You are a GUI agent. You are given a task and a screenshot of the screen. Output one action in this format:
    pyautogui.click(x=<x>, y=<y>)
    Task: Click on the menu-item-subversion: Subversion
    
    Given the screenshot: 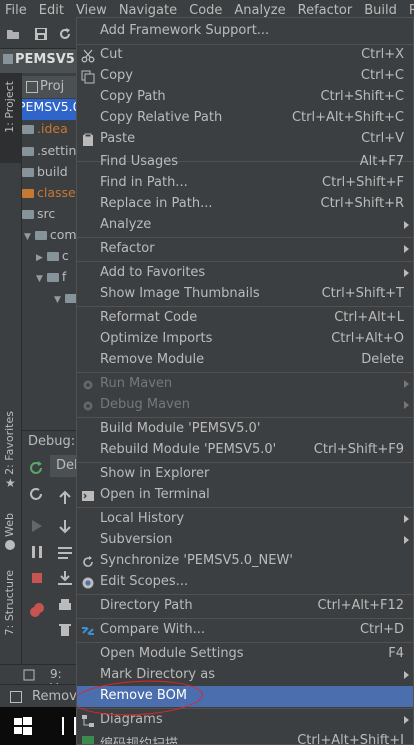 What is the action you would take?
    pyautogui.click(x=245, y=540)
    